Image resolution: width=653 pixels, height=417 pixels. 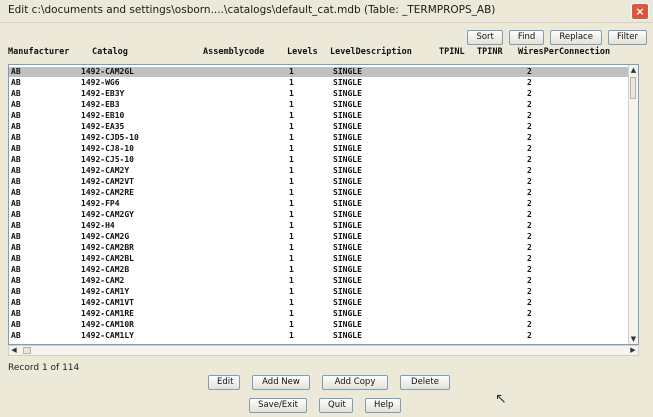 What do you see at coordinates (302, 52) in the screenshot?
I see `col-header-levels: Levels` at bounding box center [302, 52].